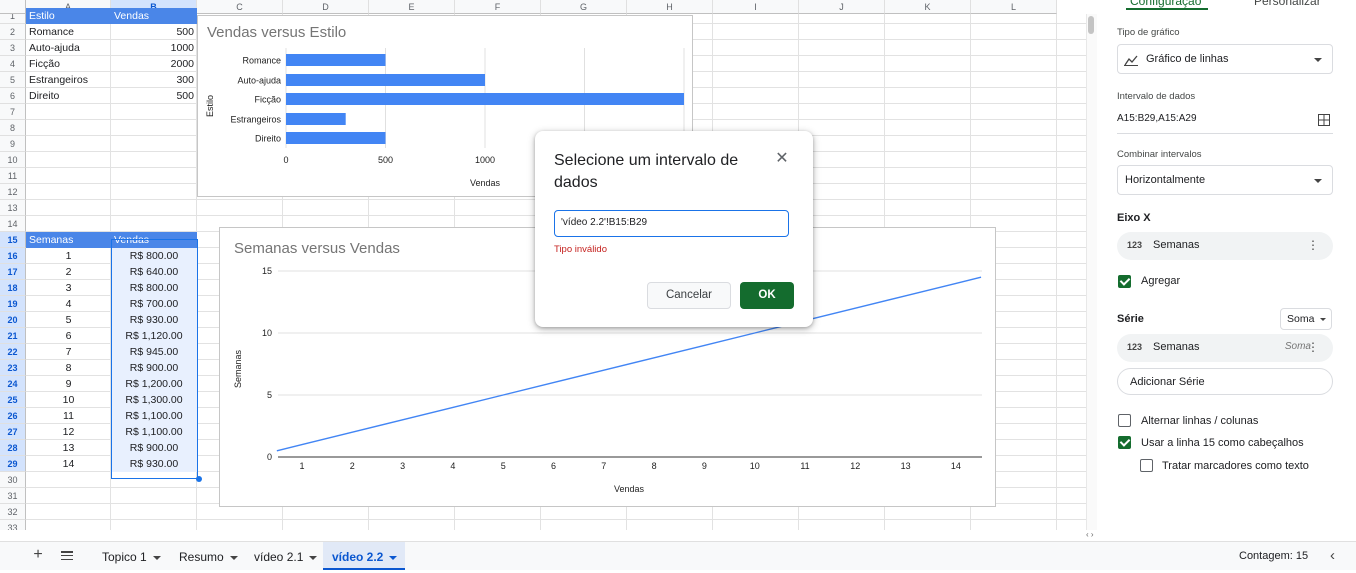  Describe the element at coordinates (154, 272) in the screenshot. I see `table-cell: R$ 640.00` at that location.